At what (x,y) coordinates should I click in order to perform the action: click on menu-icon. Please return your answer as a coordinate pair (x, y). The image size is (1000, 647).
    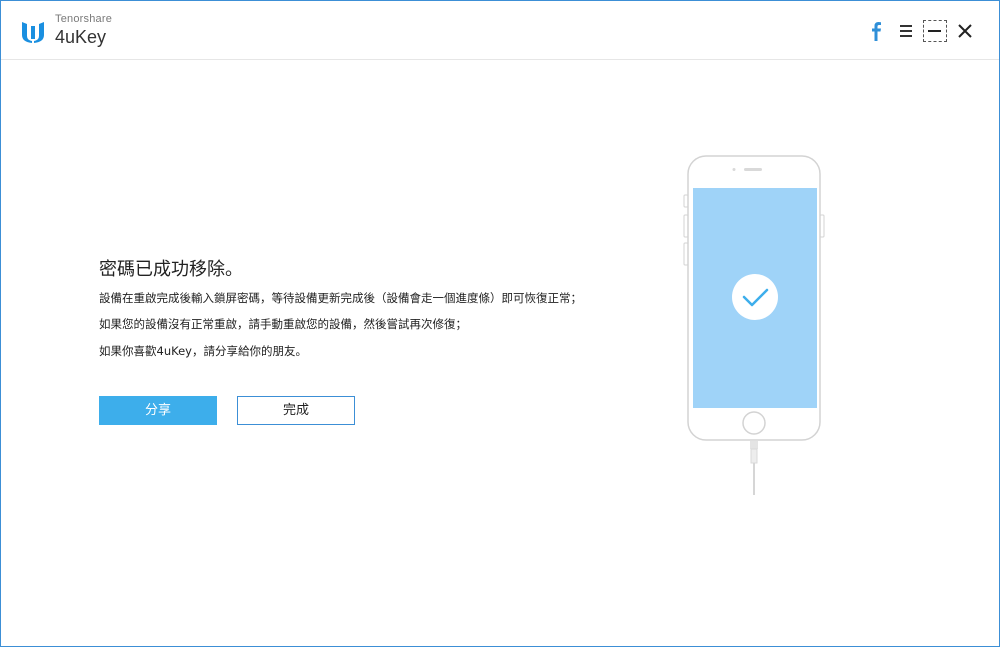
    Looking at the image, I should click on (906, 31).